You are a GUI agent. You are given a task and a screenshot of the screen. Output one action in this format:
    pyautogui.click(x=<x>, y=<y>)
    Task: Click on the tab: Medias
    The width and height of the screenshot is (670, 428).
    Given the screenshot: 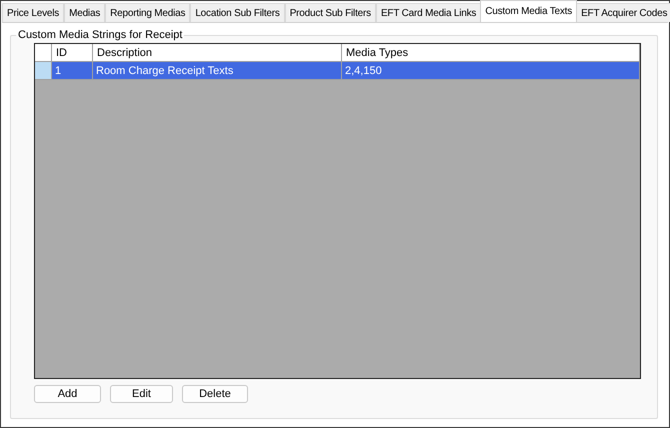 What is the action you would take?
    pyautogui.click(x=85, y=12)
    